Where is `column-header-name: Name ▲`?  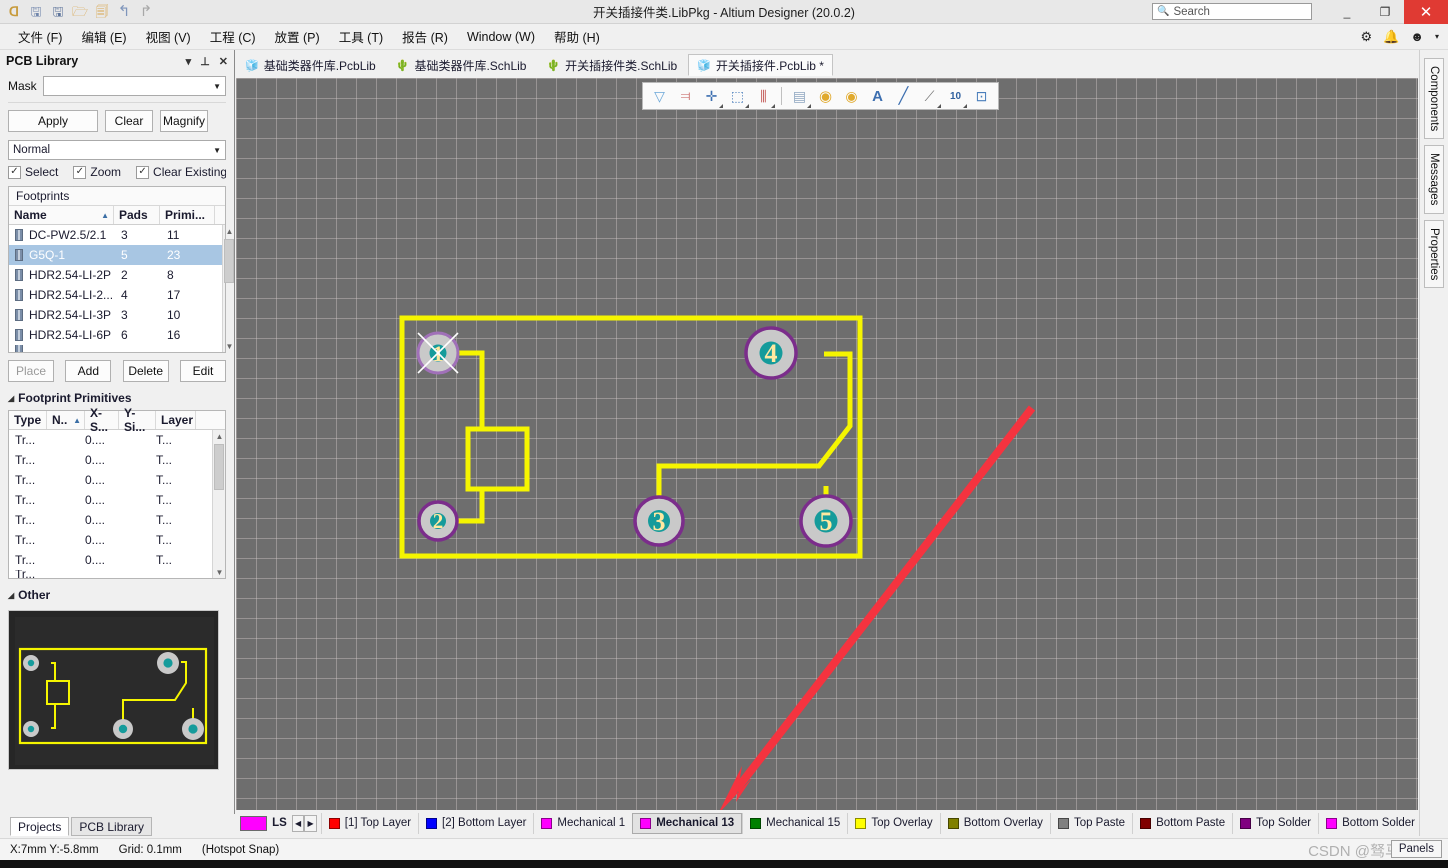
column-header-name: Name ▲ is located at coordinates (61, 215).